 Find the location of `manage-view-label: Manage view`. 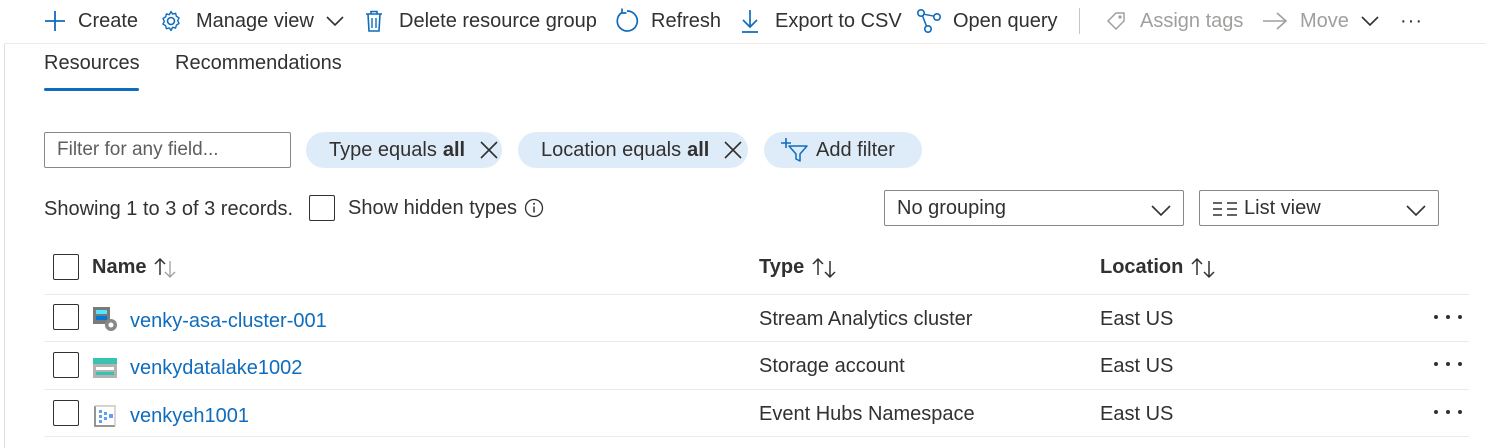

manage-view-label: Manage view is located at coordinates (255, 20).